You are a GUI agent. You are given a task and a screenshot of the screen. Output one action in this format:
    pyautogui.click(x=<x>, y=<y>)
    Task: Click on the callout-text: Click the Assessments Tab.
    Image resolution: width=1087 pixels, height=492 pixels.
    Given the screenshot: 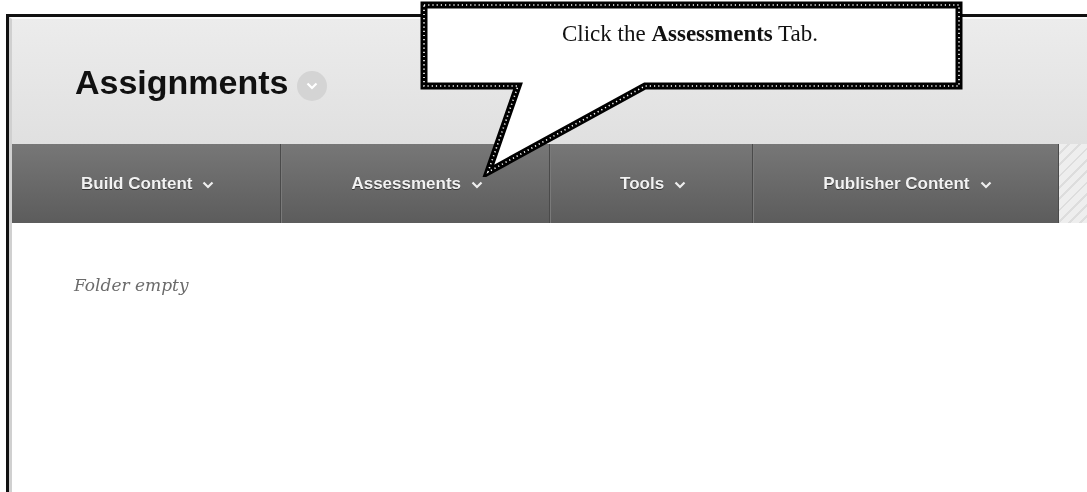 What is the action you would take?
    pyautogui.click(x=690, y=34)
    